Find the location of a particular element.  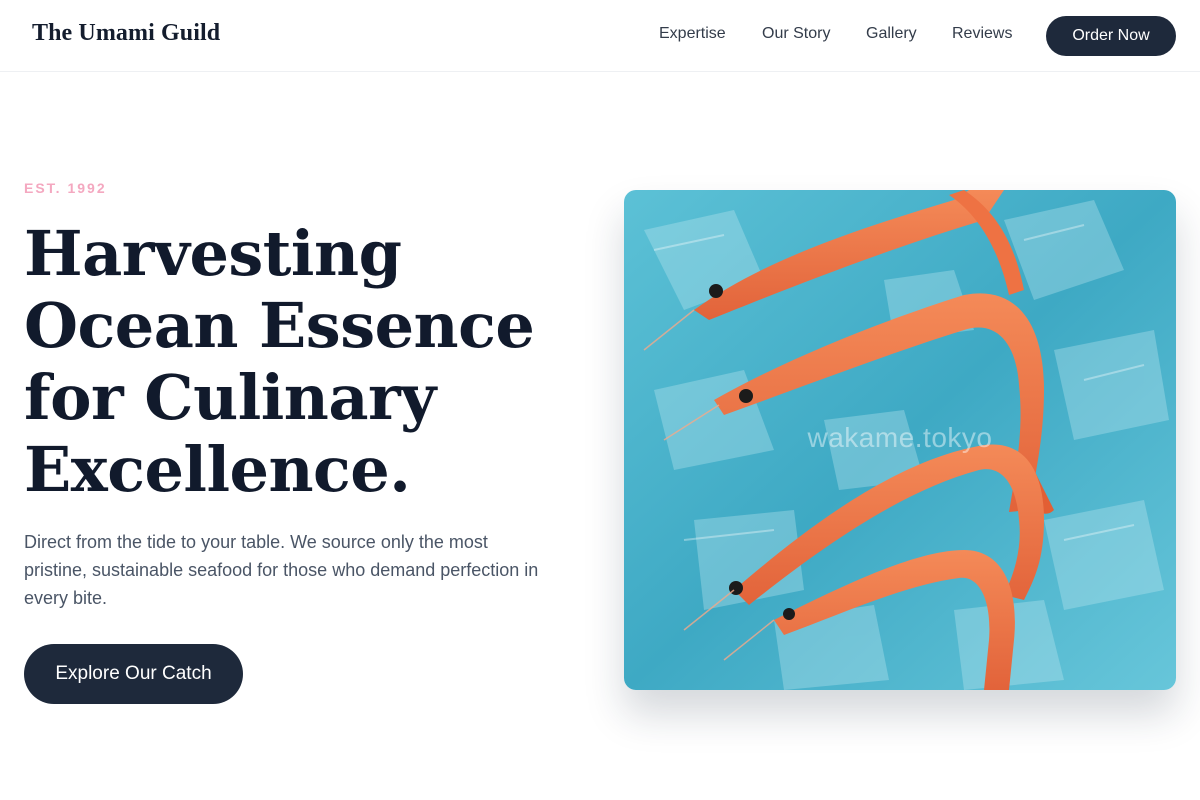

nav-link-our-story: Our Story is located at coordinates (796, 34).